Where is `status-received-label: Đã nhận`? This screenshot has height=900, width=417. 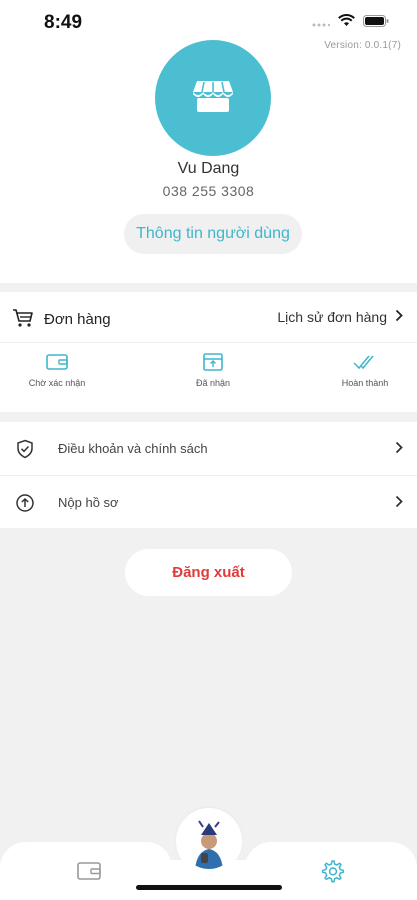
status-received-label: Đã nhận is located at coordinates (213, 383).